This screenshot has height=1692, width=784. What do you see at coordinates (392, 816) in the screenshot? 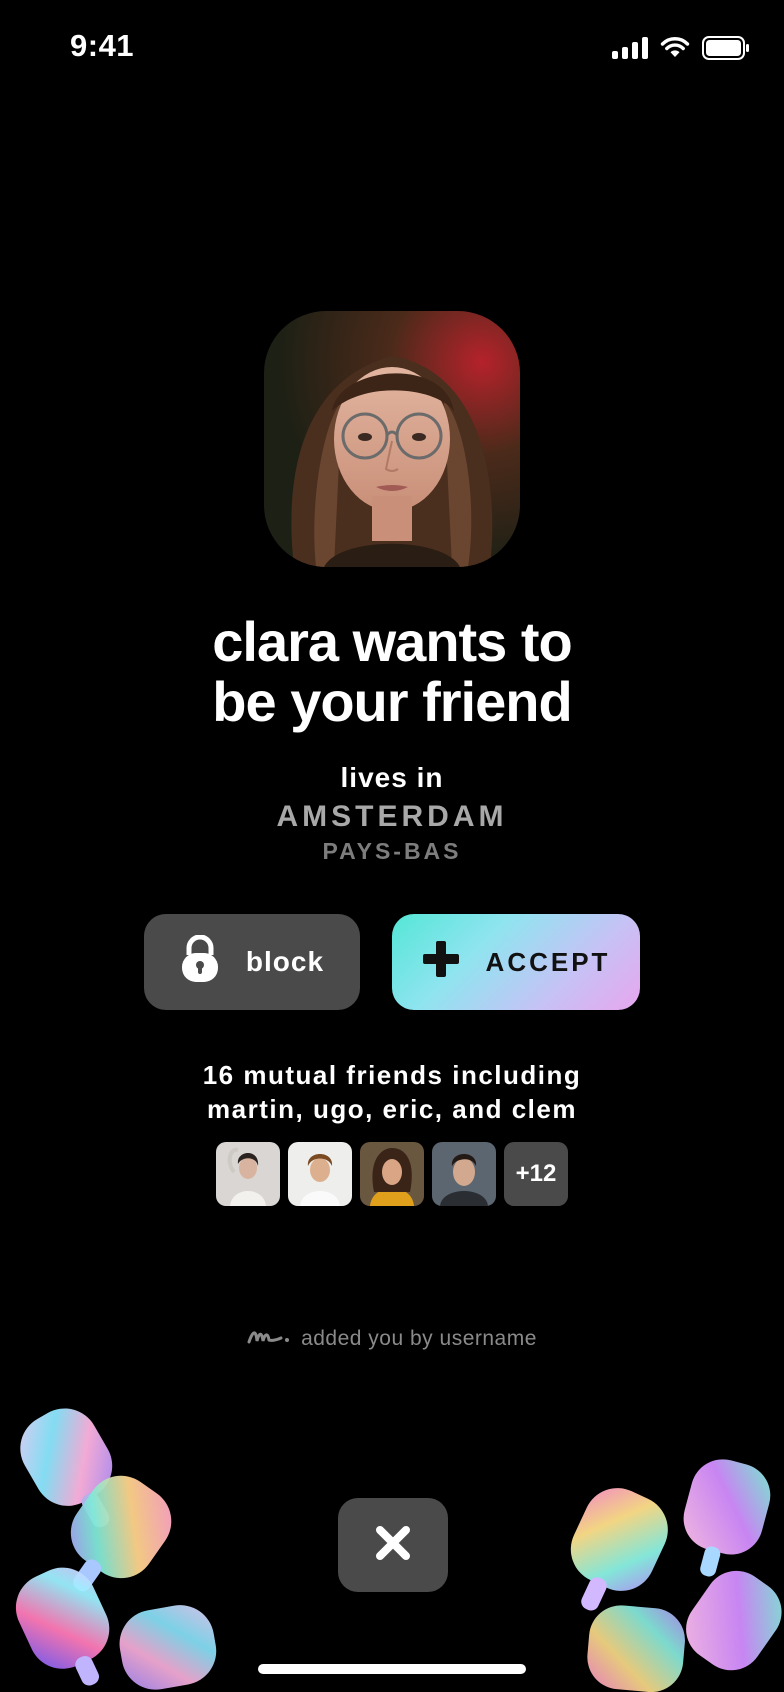
I see `city-name: AMSTERDAM` at bounding box center [392, 816].